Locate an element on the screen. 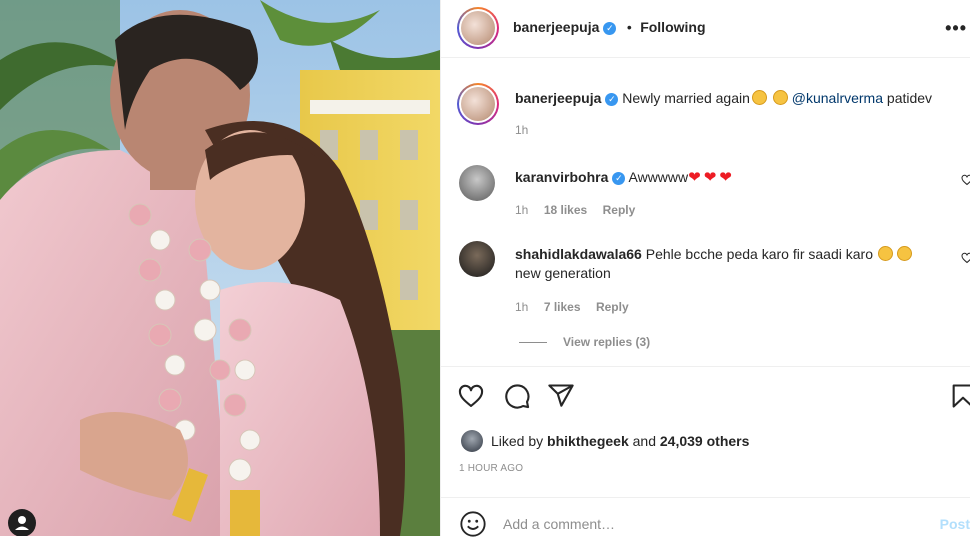 The height and width of the screenshot is (543, 970). caption-time: 1h is located at coordinates (522, 130).